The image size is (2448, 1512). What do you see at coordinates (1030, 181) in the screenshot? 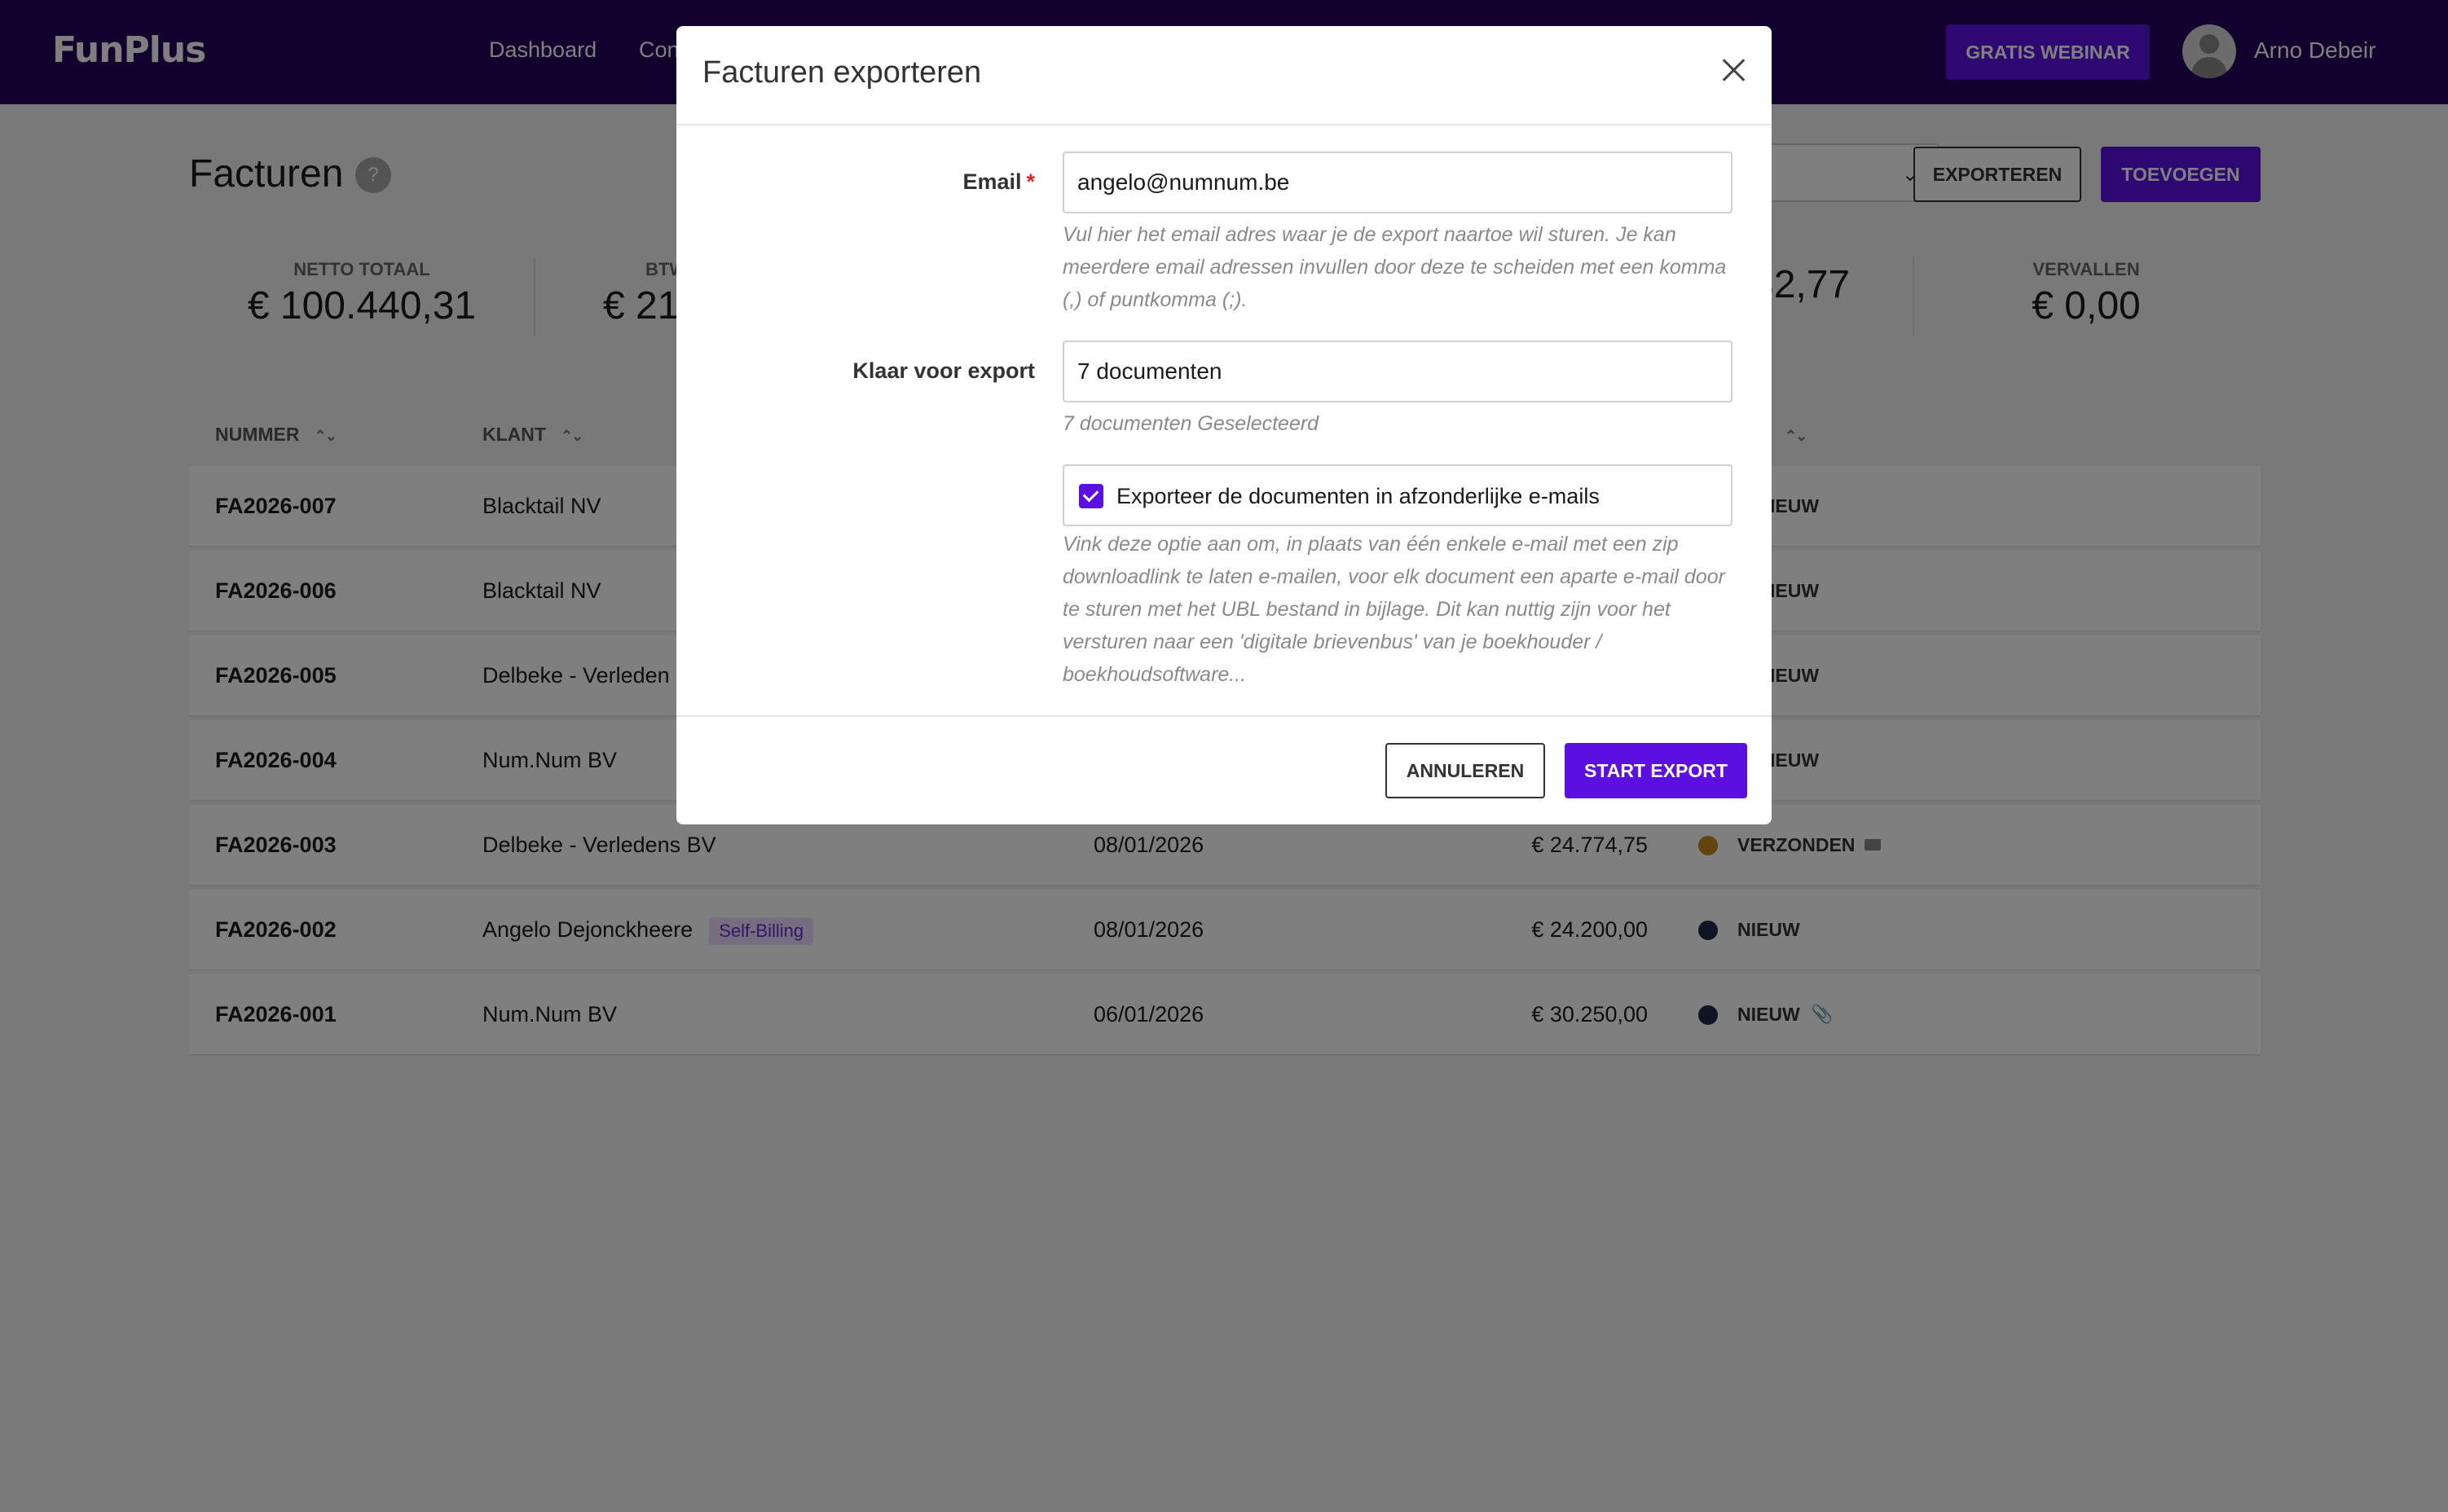
I see `required-marker: *` at bounding box center [1030, 181].